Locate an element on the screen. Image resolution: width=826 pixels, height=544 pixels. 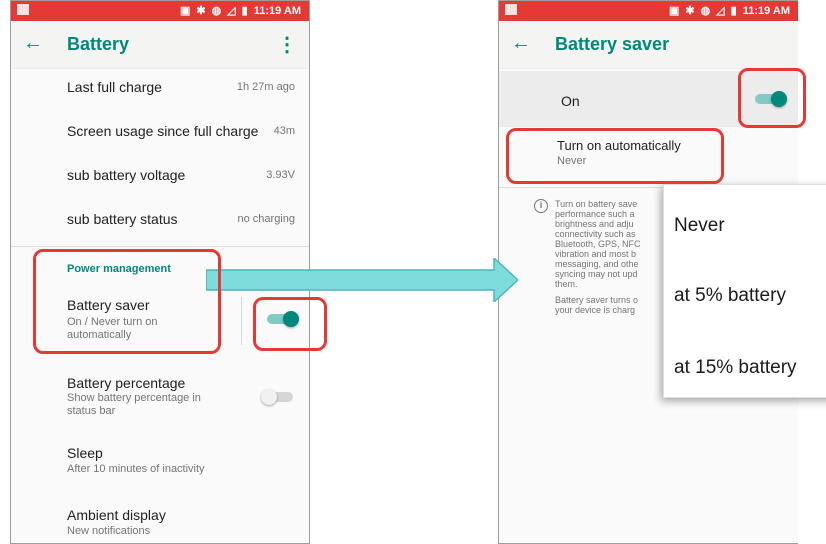
master-switch-label: On is located at coordinates (570, 101).